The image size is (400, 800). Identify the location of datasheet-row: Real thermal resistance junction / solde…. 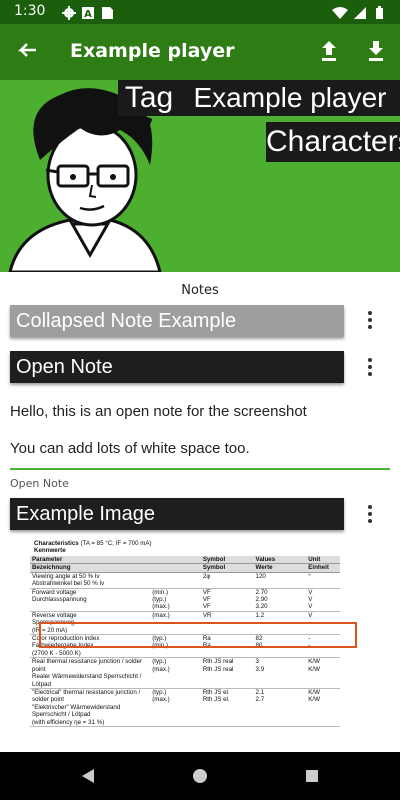
(185, 673).